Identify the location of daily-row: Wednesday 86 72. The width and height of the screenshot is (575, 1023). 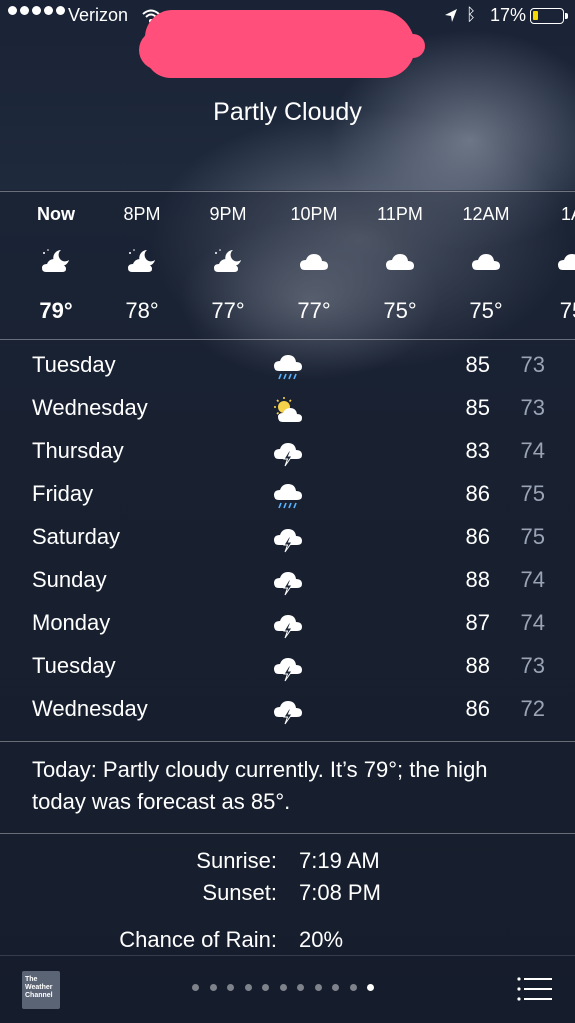
(287, 710).